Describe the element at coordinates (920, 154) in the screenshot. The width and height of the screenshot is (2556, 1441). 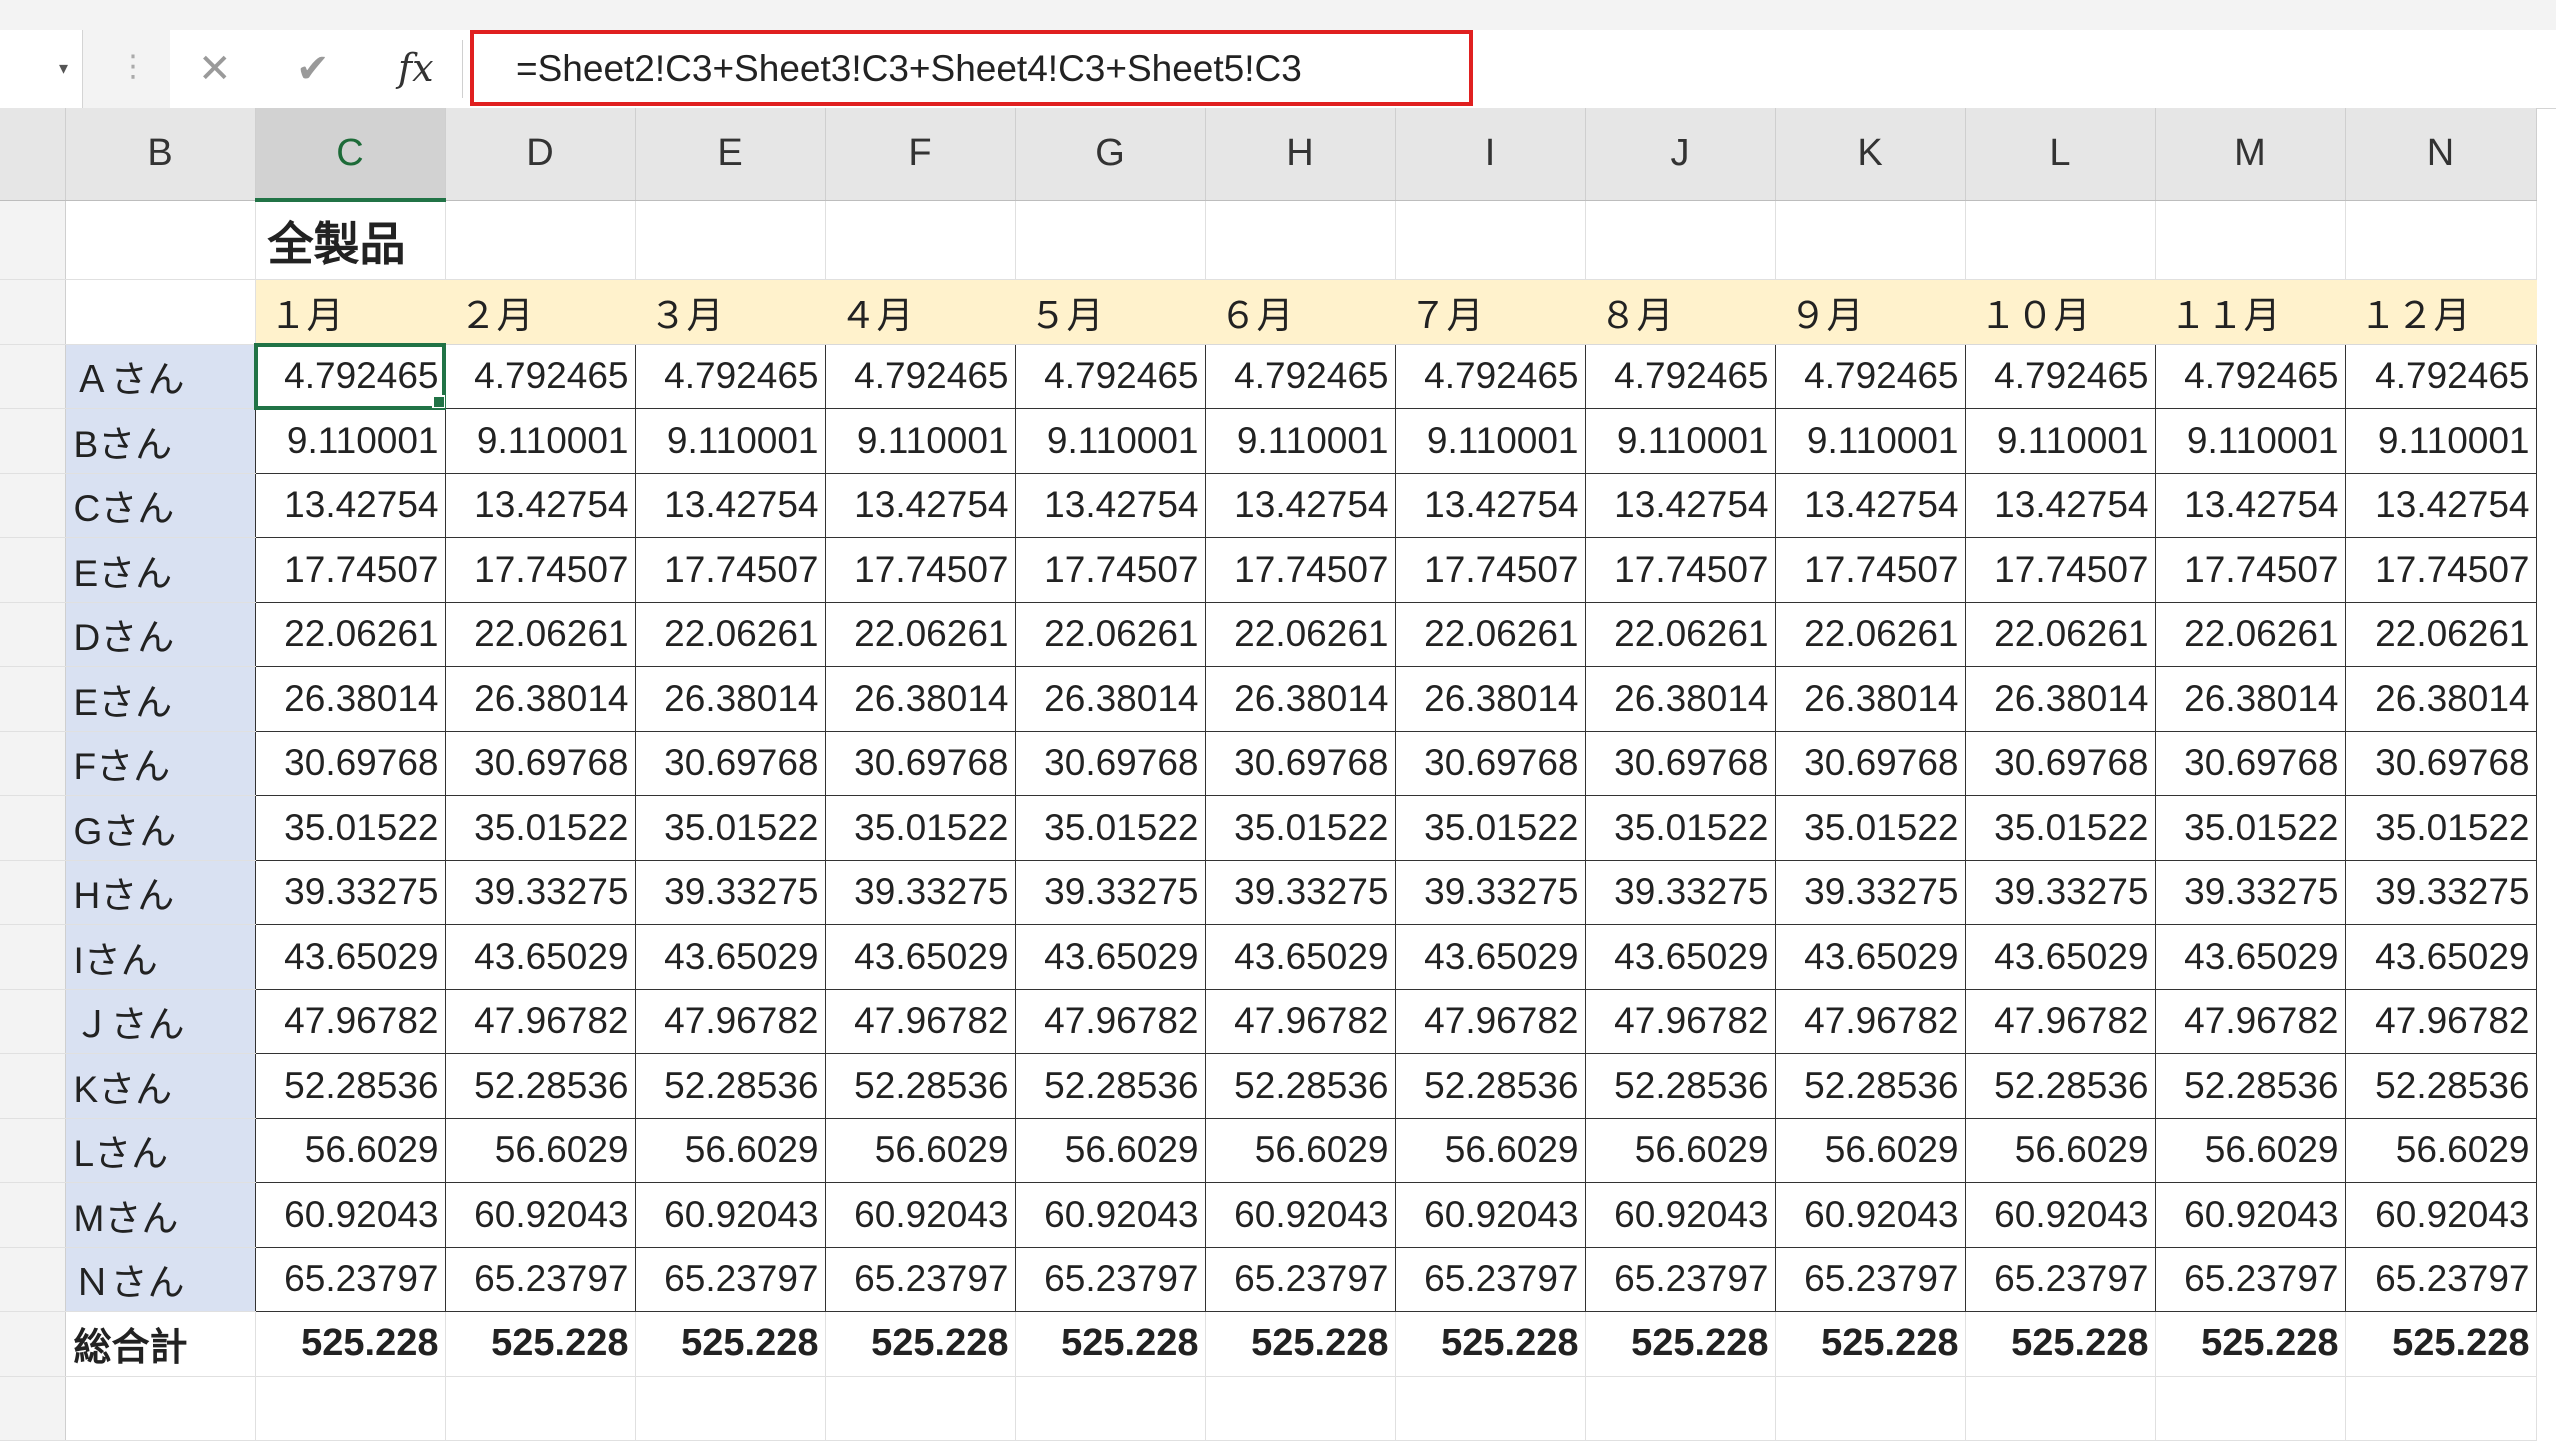
I see `column-header-f: F` at that location.